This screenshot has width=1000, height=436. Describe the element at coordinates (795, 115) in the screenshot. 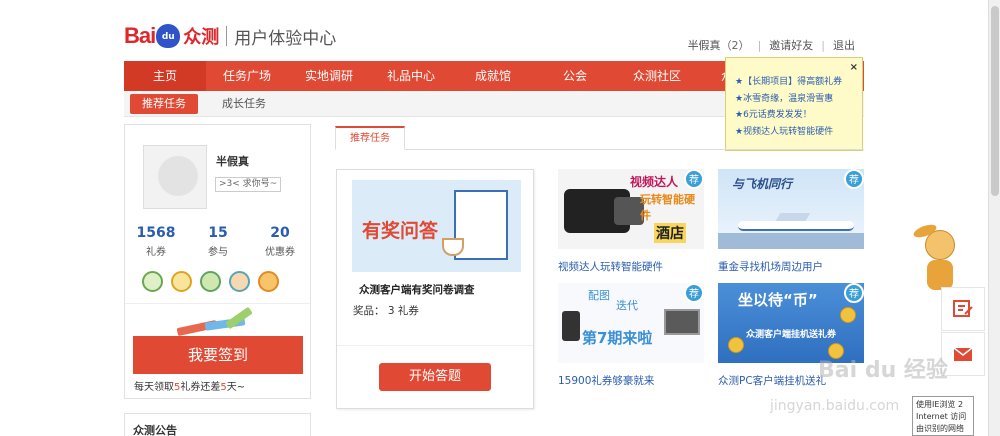

I see `popup-link-3: ★6元话费发发发！` at that location.